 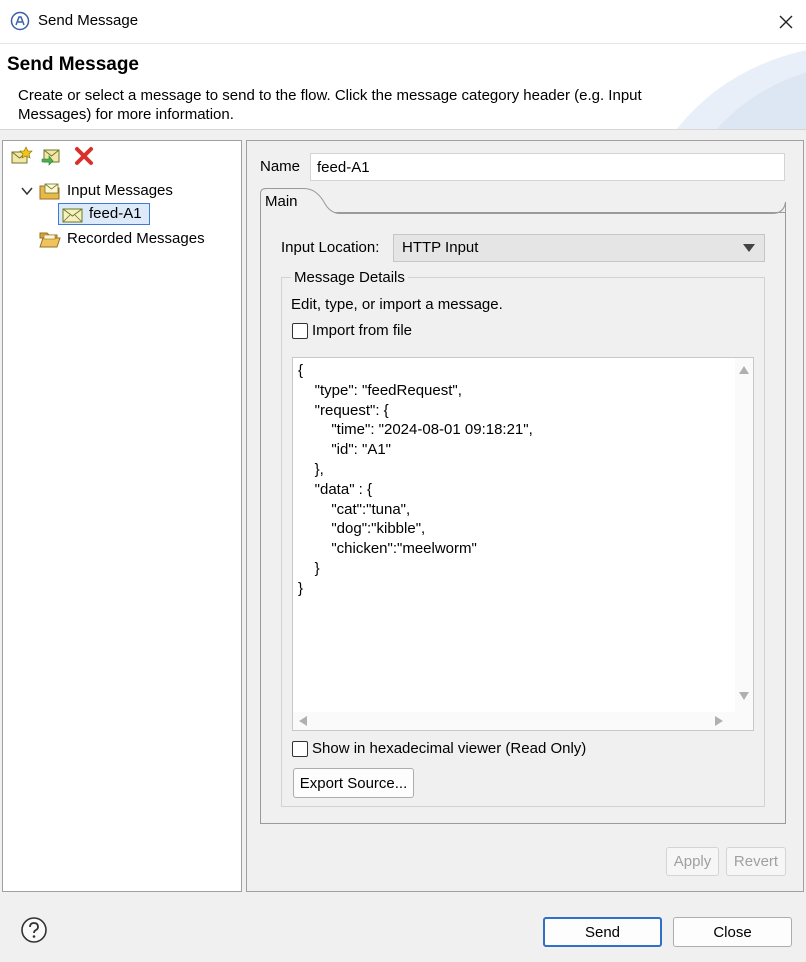 What do you see at coordinates (72, 215) in the screenshot?
I see `envelope-icon` at bounding box center [72, 215].